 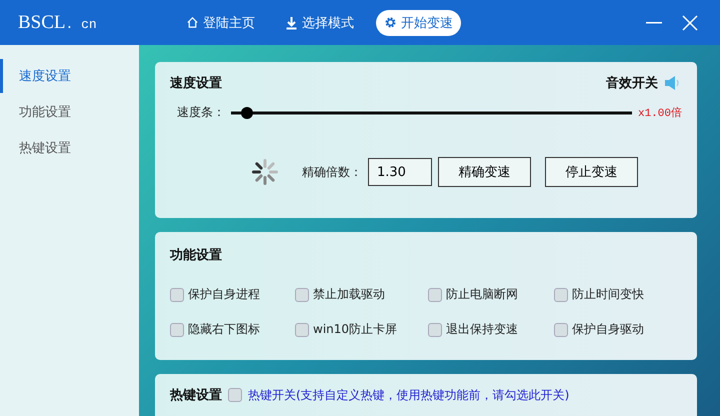 What do you see at coordinates (232, 294) in the screenshot?
I see `option-checkbox: 保护自身进程` at bounding box center [232, 294].